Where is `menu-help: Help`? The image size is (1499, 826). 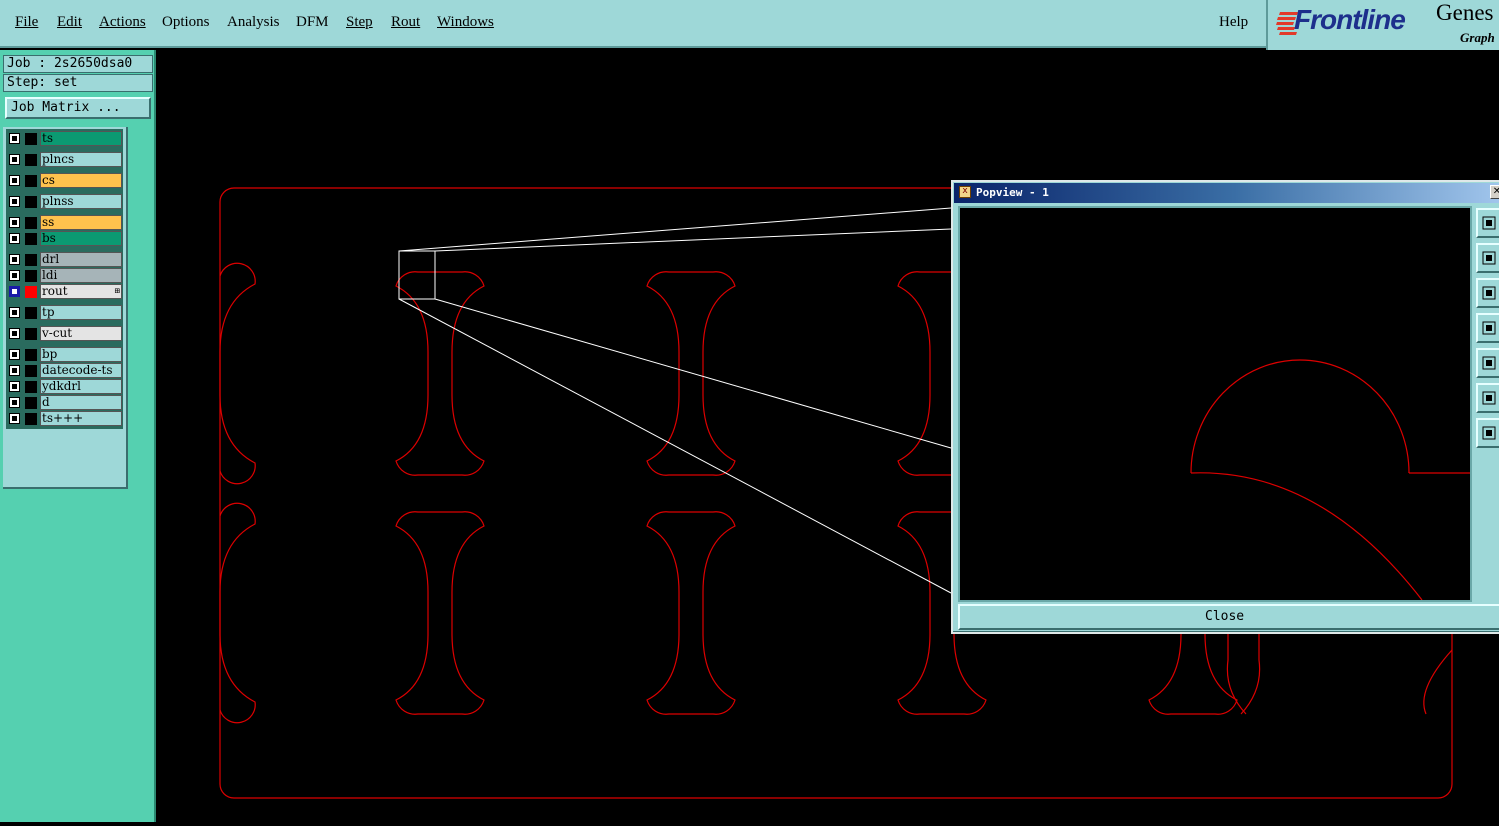 menu-help: Help is located at coordinates (1233, 22).